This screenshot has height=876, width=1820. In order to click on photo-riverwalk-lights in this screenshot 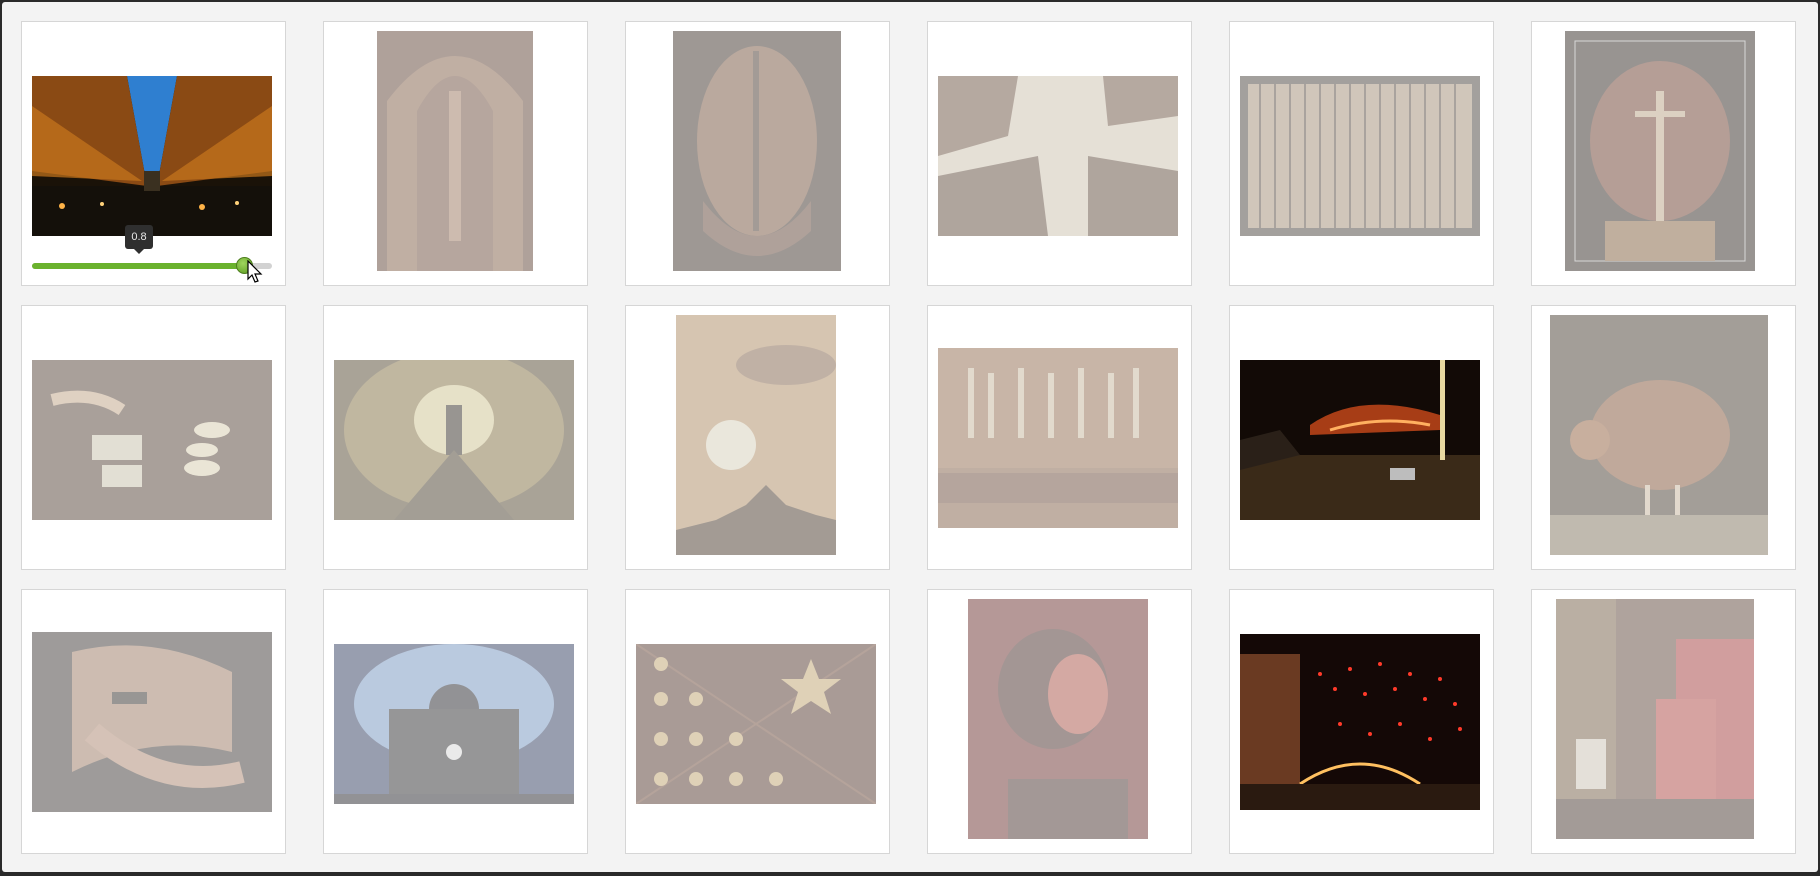, I will do `click(1360, 722)`.